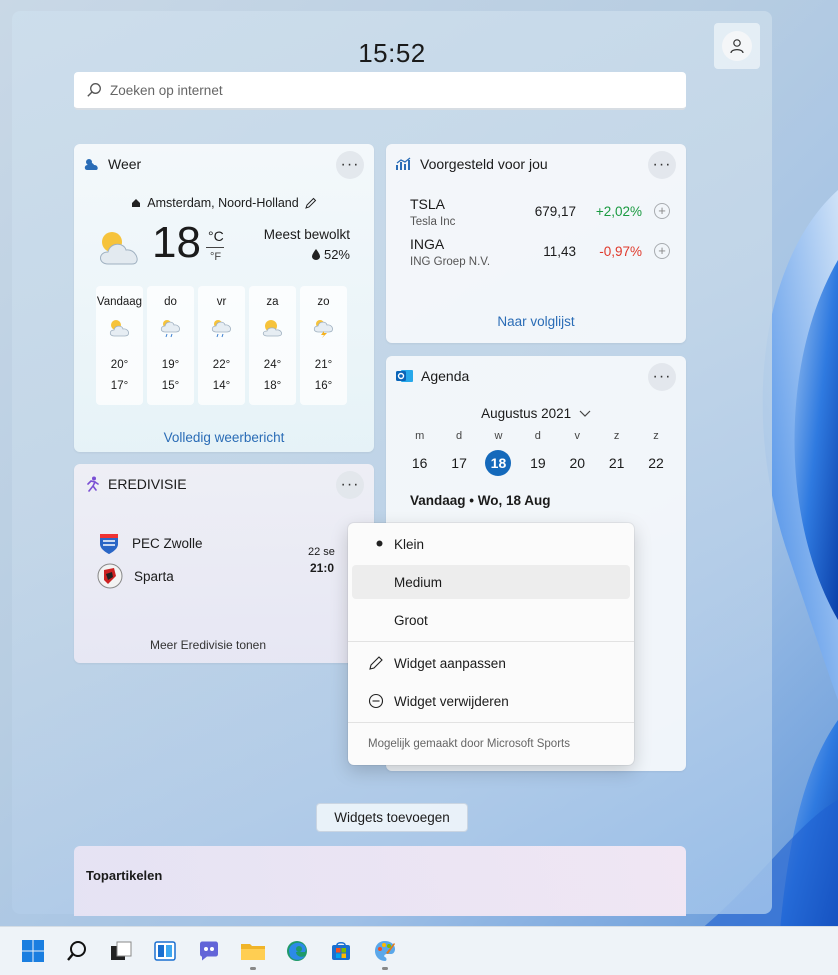 This screenshot has height=975, width=838. What do you see at coordinates (272, 386) in the screenshot?
I see `forecast-low: 18°` at bounding box center [272, 386].